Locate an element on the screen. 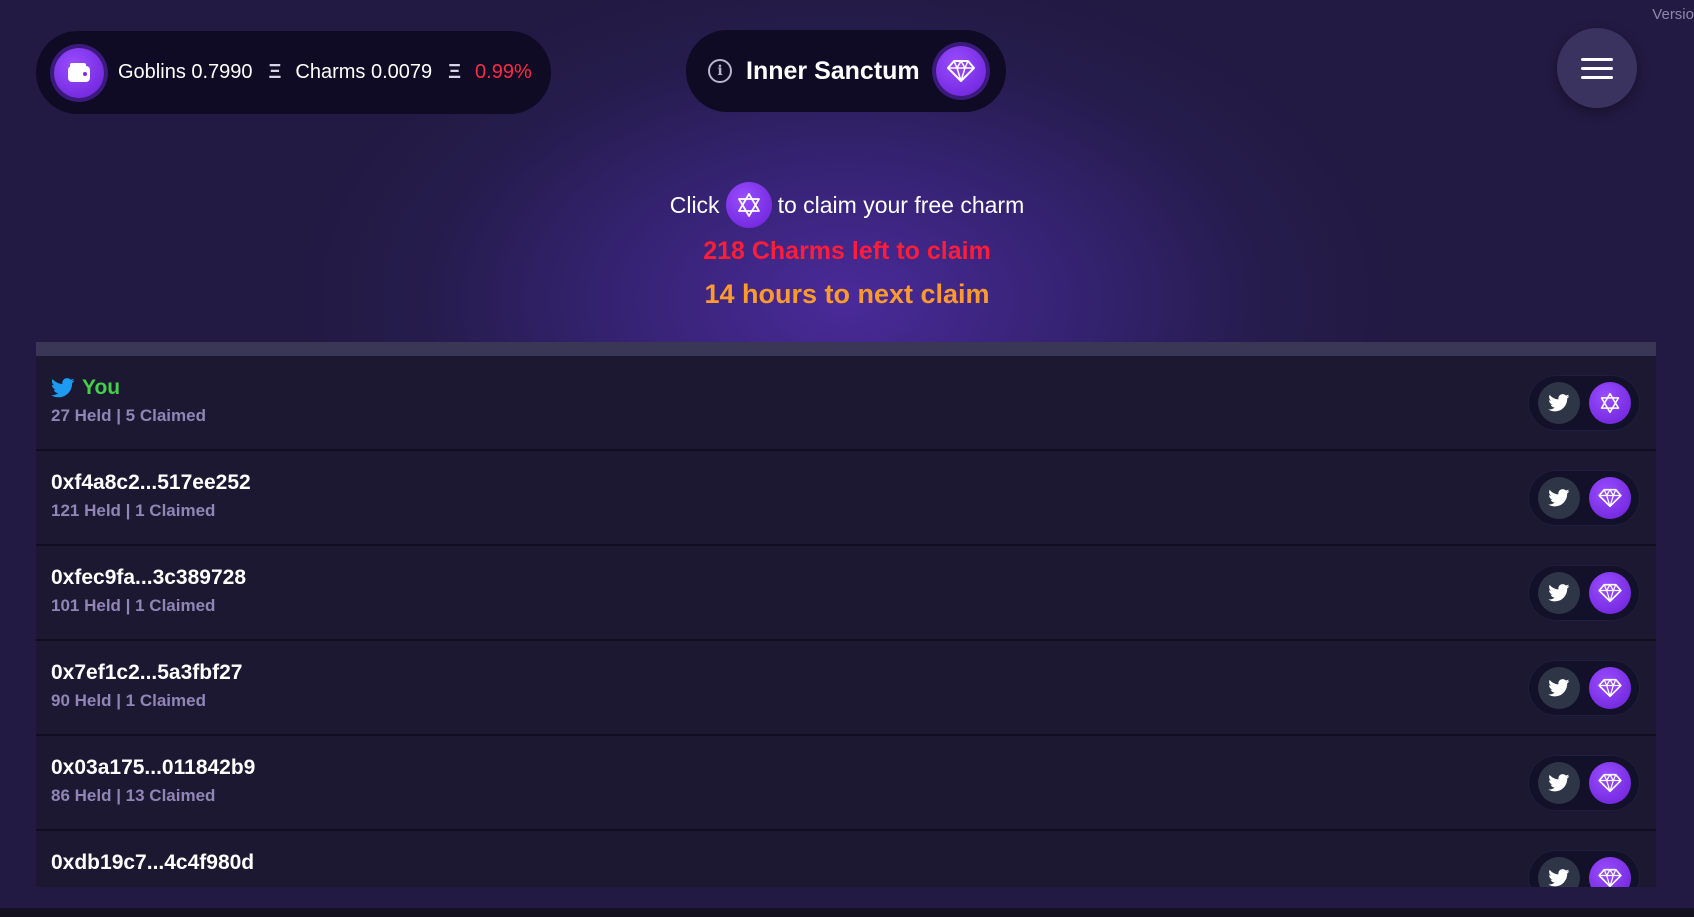 The image size is (1694, 917). wallet-icon is located at coordinates (79, 72).